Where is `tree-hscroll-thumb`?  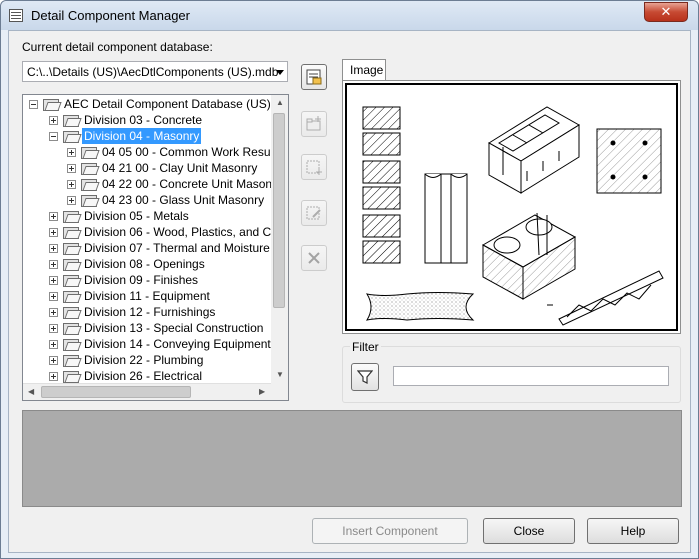 tree-hscroll-thumb is located at coordinates (116, 392).